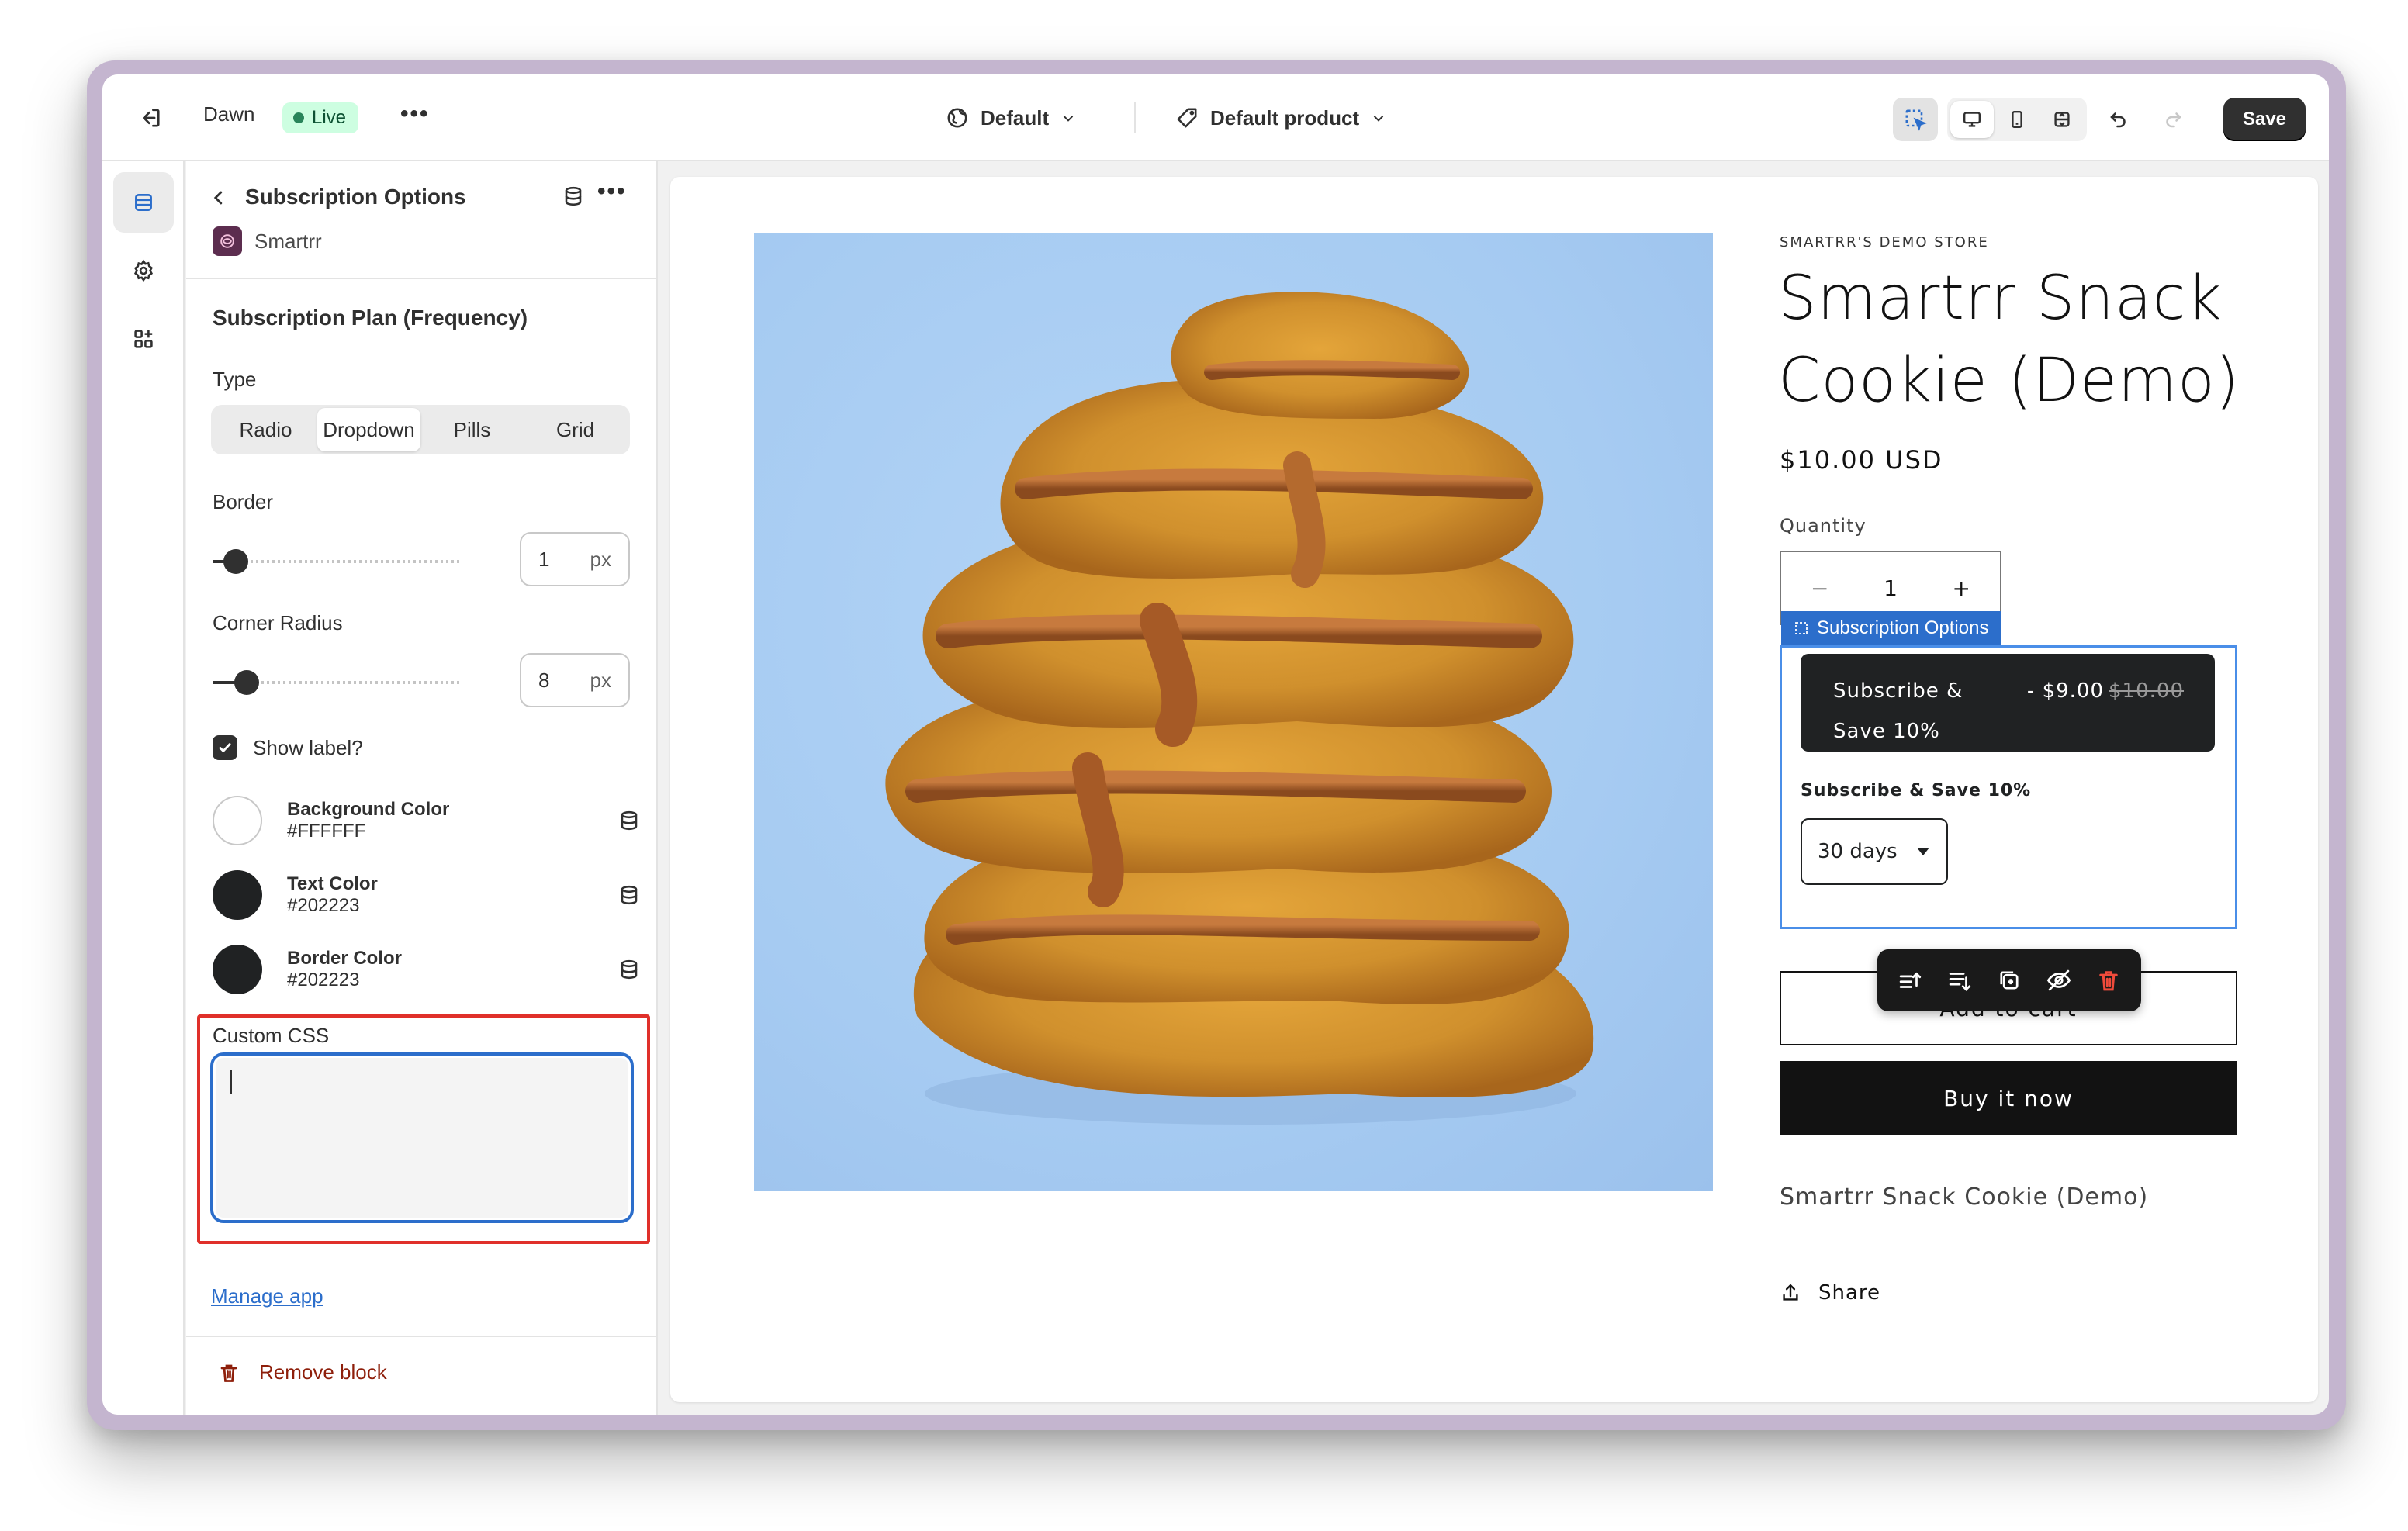 The width and height of the screenshot is (2408, 1531). Describe the element at coordinates (235, 561) in the screenshot. I see `border-slider-thumb` at that location.